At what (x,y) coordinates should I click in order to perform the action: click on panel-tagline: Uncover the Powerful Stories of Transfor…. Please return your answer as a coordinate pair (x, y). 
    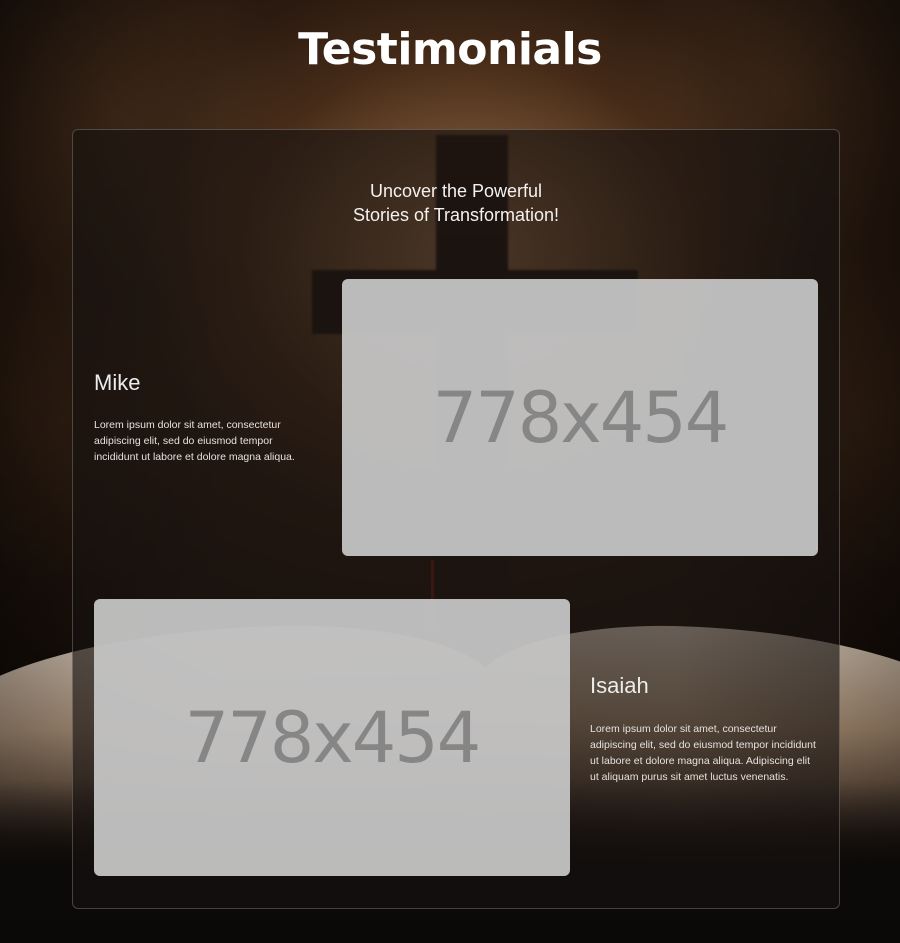
    Looking at the image, I should click on (456, 203).